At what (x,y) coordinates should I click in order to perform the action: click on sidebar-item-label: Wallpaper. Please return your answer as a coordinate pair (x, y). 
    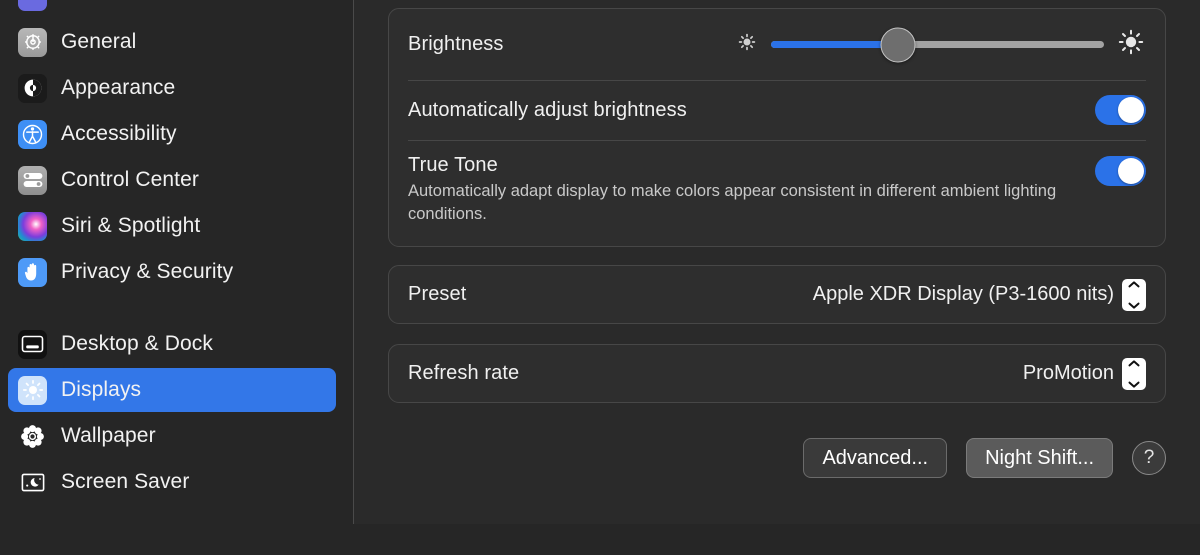
    Looking at the image, I should click on (108, 435).